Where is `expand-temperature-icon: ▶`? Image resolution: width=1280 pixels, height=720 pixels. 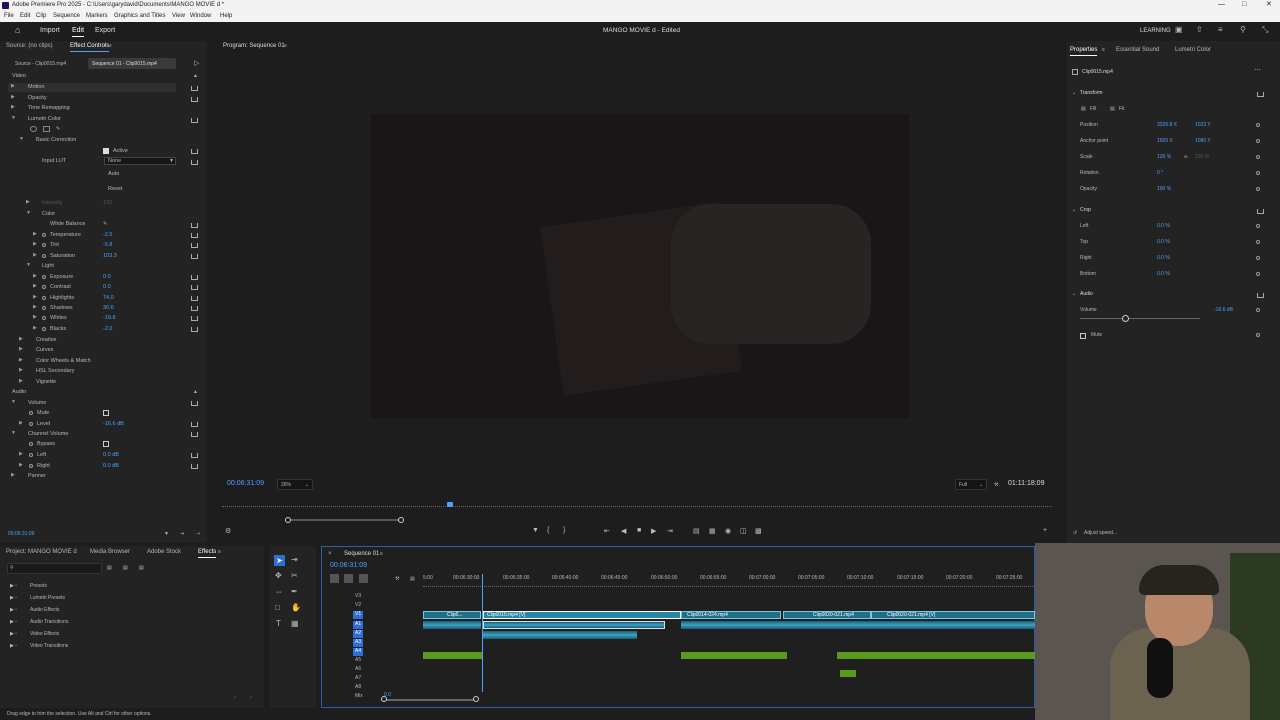 expand-temperature-icon: ▶ is located at coordinates (35, 234).